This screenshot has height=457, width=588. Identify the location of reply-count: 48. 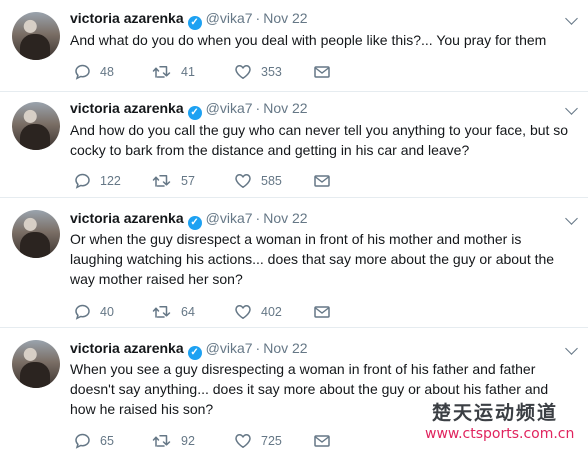
(107, 72).